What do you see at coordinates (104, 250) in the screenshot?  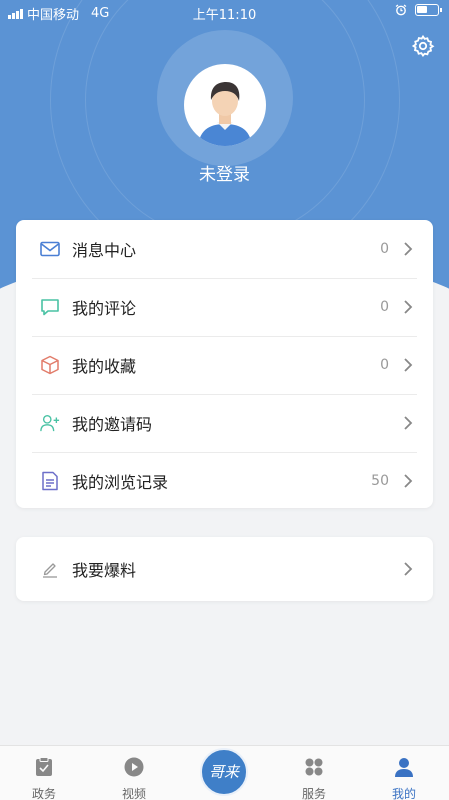 I see `menu-item-label: 消息中心` at bounding box center [104, 250].